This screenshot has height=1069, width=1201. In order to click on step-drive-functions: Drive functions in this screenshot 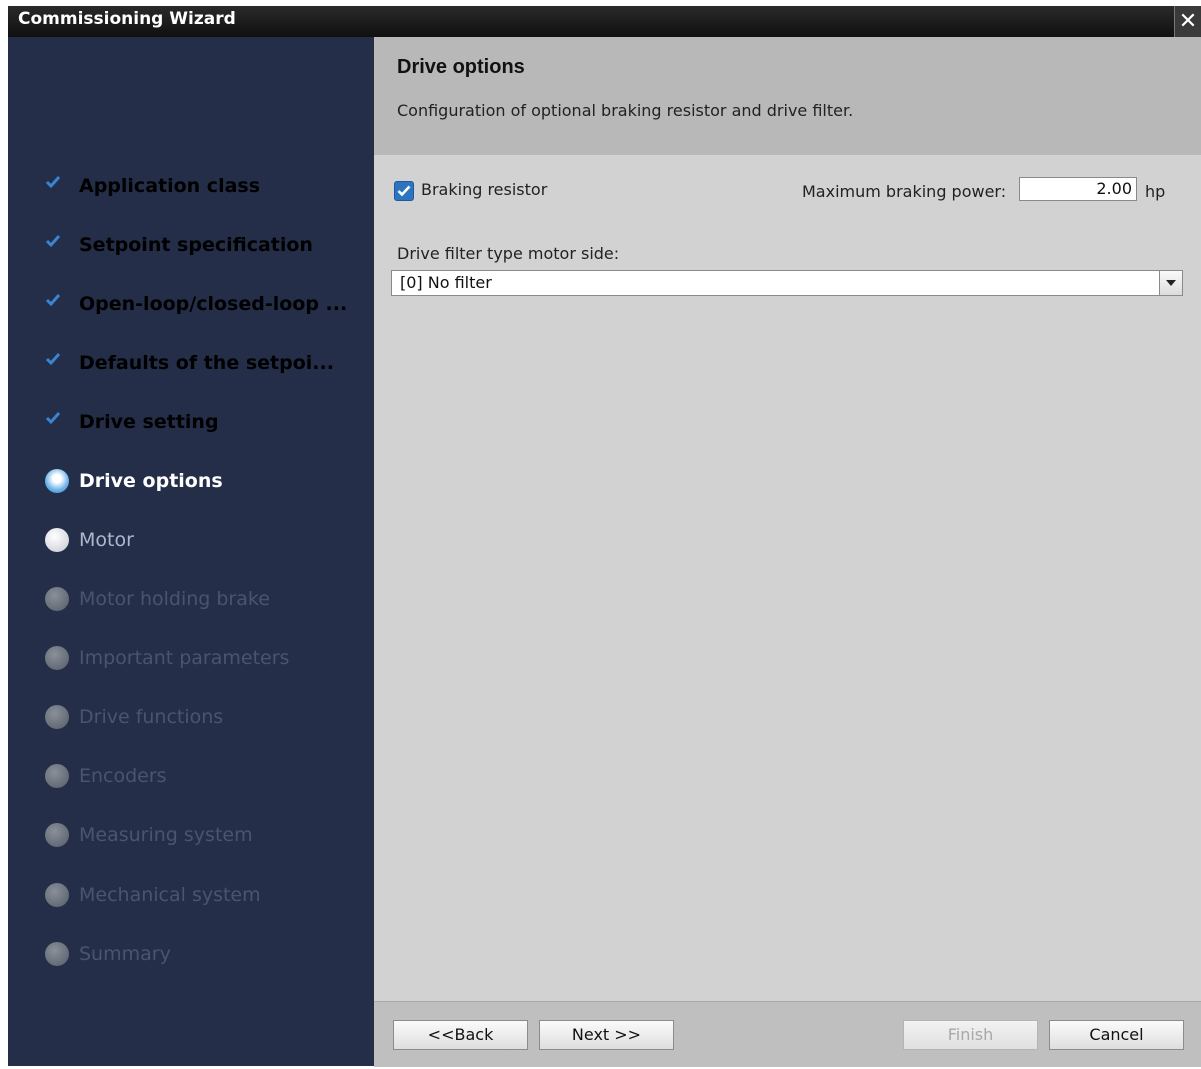, I will do `click(134, 717)`.